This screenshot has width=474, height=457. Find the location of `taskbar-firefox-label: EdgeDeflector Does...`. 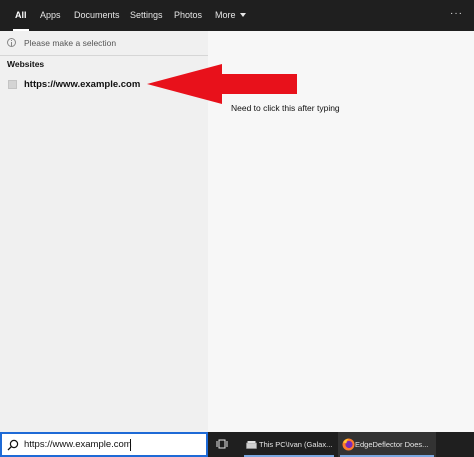

taskbar-firefox-label: EdgeDeflector Does... is located at coordinates (392, 444).